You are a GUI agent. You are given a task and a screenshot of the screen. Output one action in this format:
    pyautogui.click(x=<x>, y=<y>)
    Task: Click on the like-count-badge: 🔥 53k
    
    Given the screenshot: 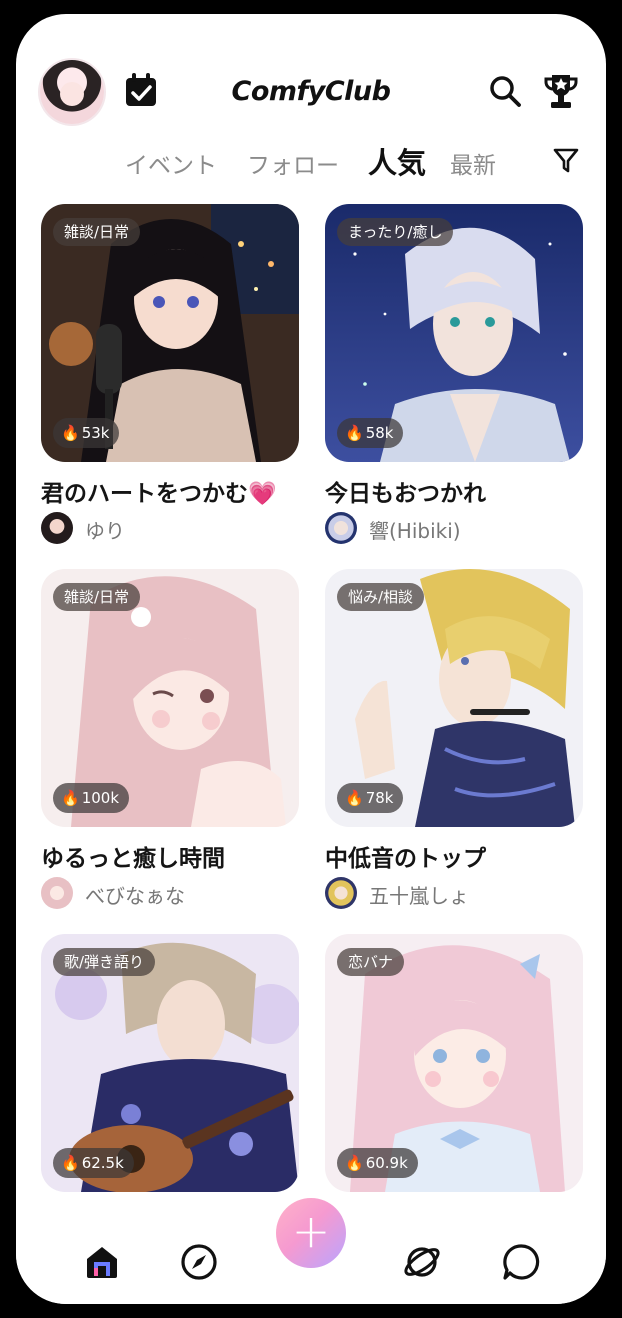 What is the action you would take?
    pyautogui.click(x=86, y=433)
    